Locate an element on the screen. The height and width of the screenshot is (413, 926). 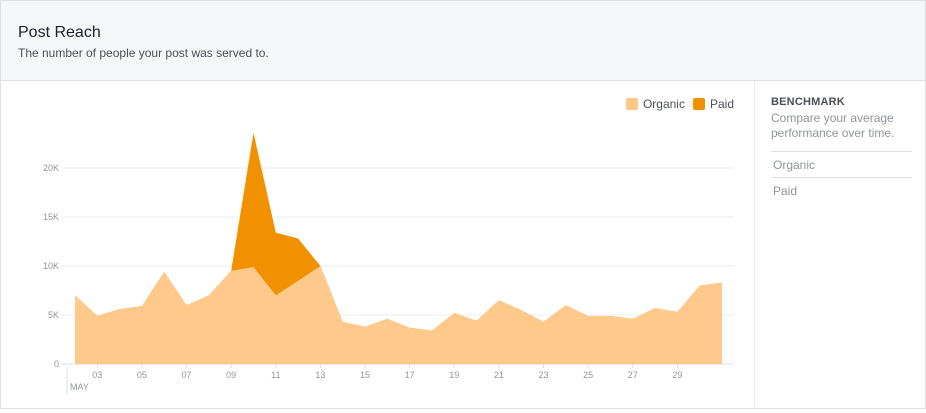
chart-sidebar-divider is located at coordinates (754, 244).